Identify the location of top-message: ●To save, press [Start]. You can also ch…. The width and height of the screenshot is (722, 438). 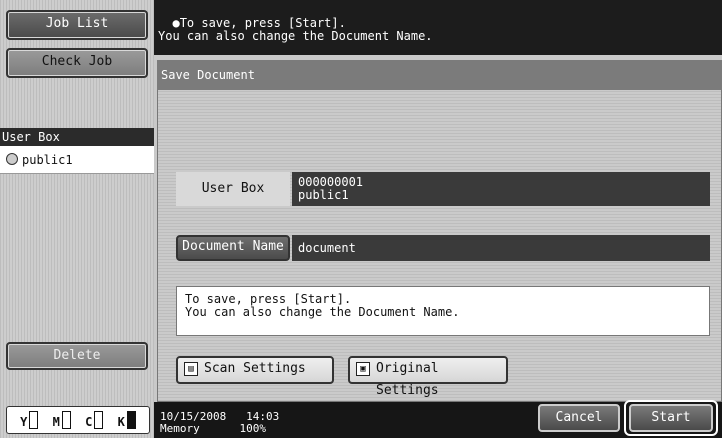
(438, 27).